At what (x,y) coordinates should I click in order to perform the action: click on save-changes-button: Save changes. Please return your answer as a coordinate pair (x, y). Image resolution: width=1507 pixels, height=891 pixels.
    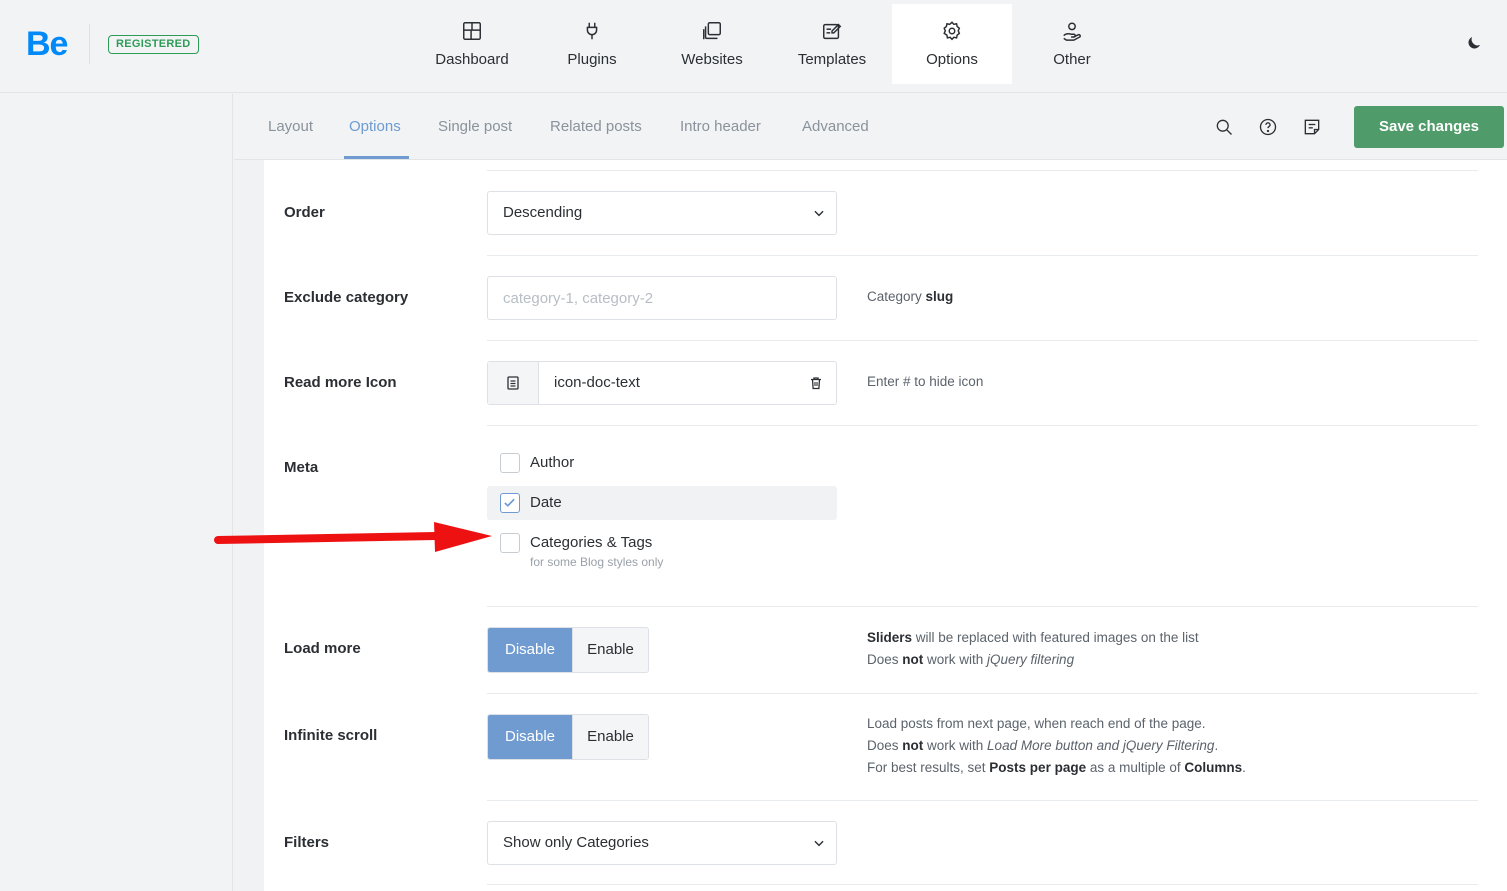
    Looking at the image, I should click on (1429, 127).